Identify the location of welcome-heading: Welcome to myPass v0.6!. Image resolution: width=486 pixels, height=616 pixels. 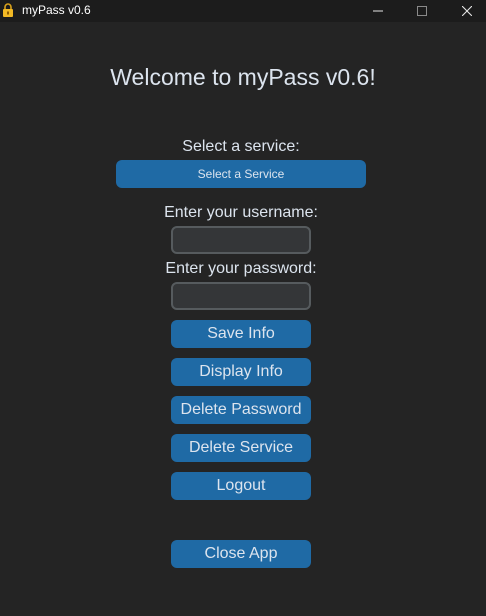
(243, 77).